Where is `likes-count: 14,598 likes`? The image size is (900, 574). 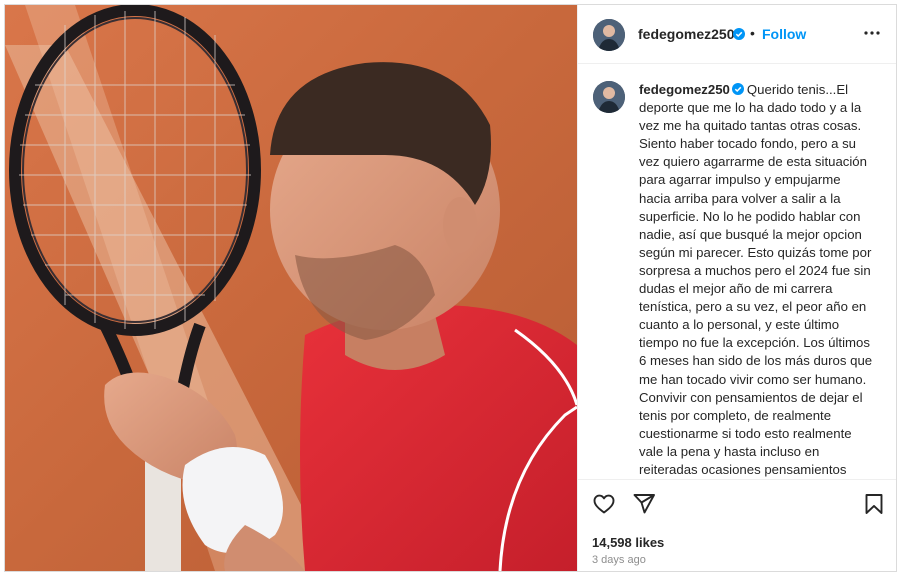
likes-count: 14,598 likes is located at coordinates (628, 542).